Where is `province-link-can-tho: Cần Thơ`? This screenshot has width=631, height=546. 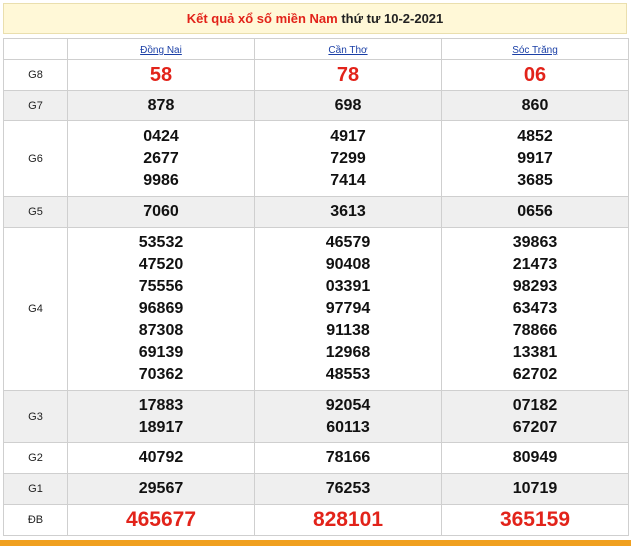 province-link-can-tho: Cần Thơ is located at coordinates (347, 50).